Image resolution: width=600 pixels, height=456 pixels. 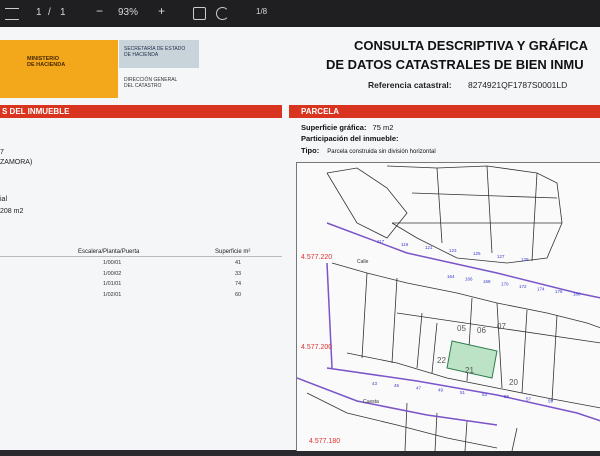 What do you see at coordinates (451, 276) in the screenshot?
I see `street-number-label: 164` at bounding box center [451, 276].